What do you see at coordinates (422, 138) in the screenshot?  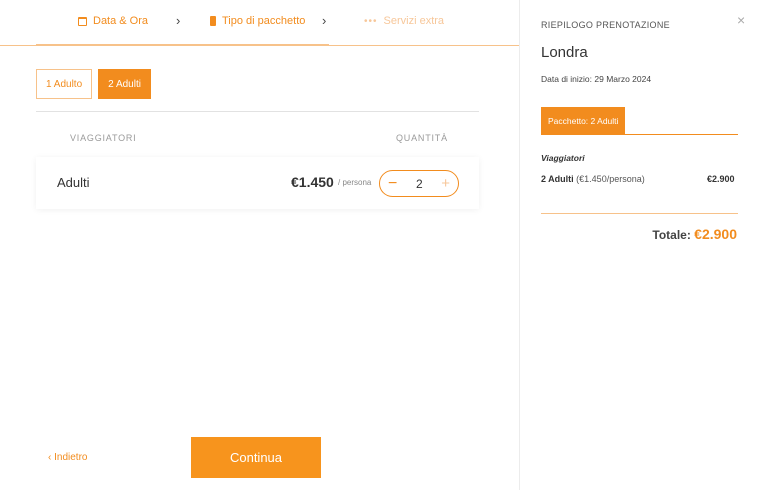 I see `column-header-quantity: QUANTITÀ` at bounding box center [422, 138].